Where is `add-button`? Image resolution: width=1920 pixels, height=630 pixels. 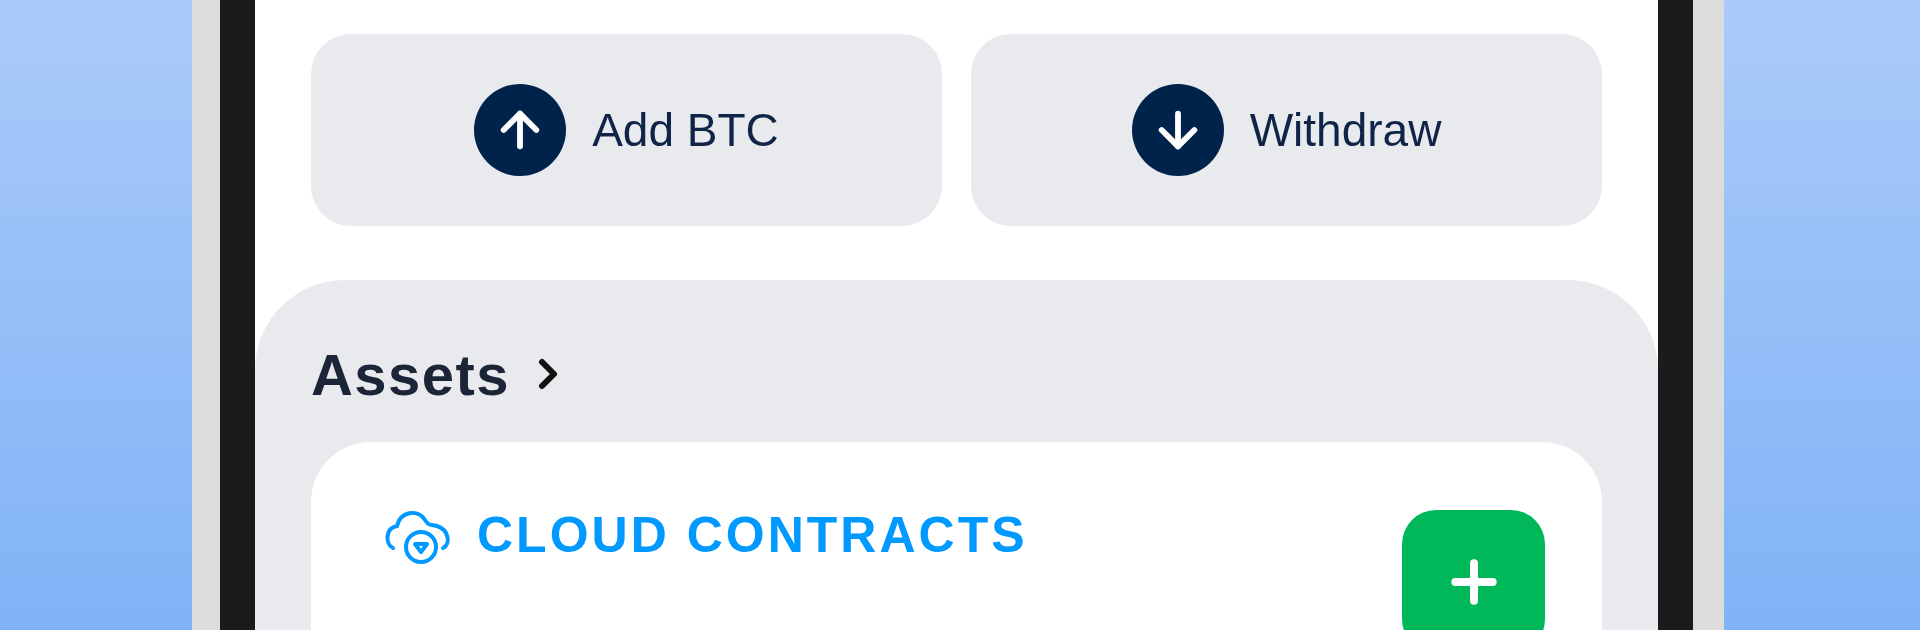
add-button is located at coordinates (1473, 570).